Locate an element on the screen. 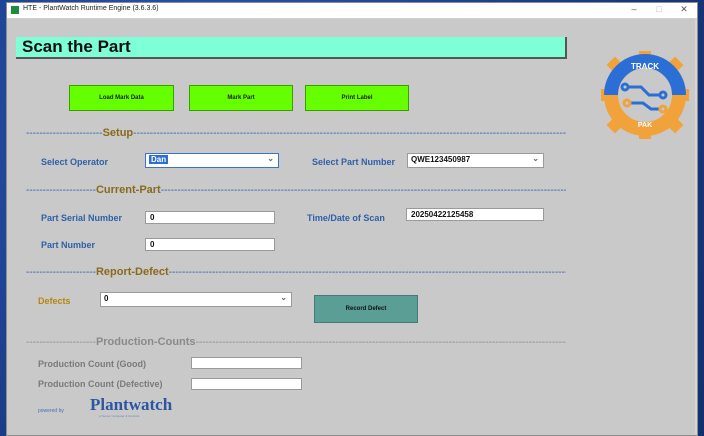 The image size is (704, 436). plantwatch-tagline: A Stoner Computer & Controls is located at coordinates (119, 416).